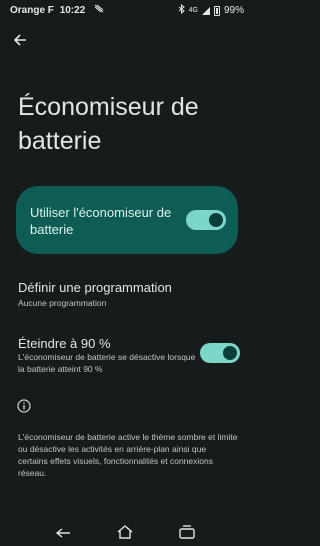  Describe the element at coordinates (220, 353) in the screenshot. I see `turn-off-switch` at that location.